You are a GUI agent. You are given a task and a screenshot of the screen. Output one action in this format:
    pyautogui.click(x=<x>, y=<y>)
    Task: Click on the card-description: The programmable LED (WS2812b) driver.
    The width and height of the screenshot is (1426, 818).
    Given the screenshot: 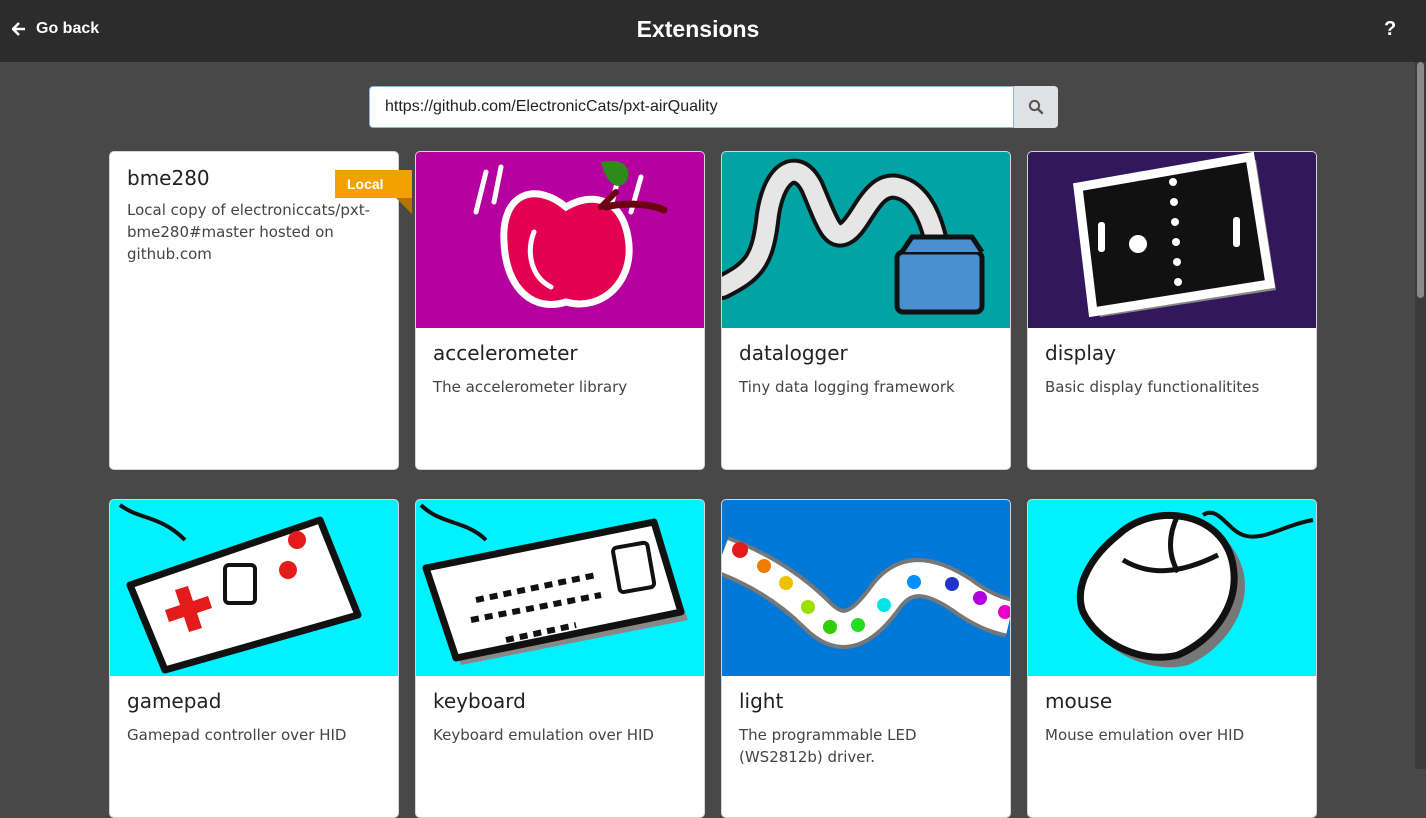 What is the action you would take?
    pyautogui.click(x=828, y=746)
    